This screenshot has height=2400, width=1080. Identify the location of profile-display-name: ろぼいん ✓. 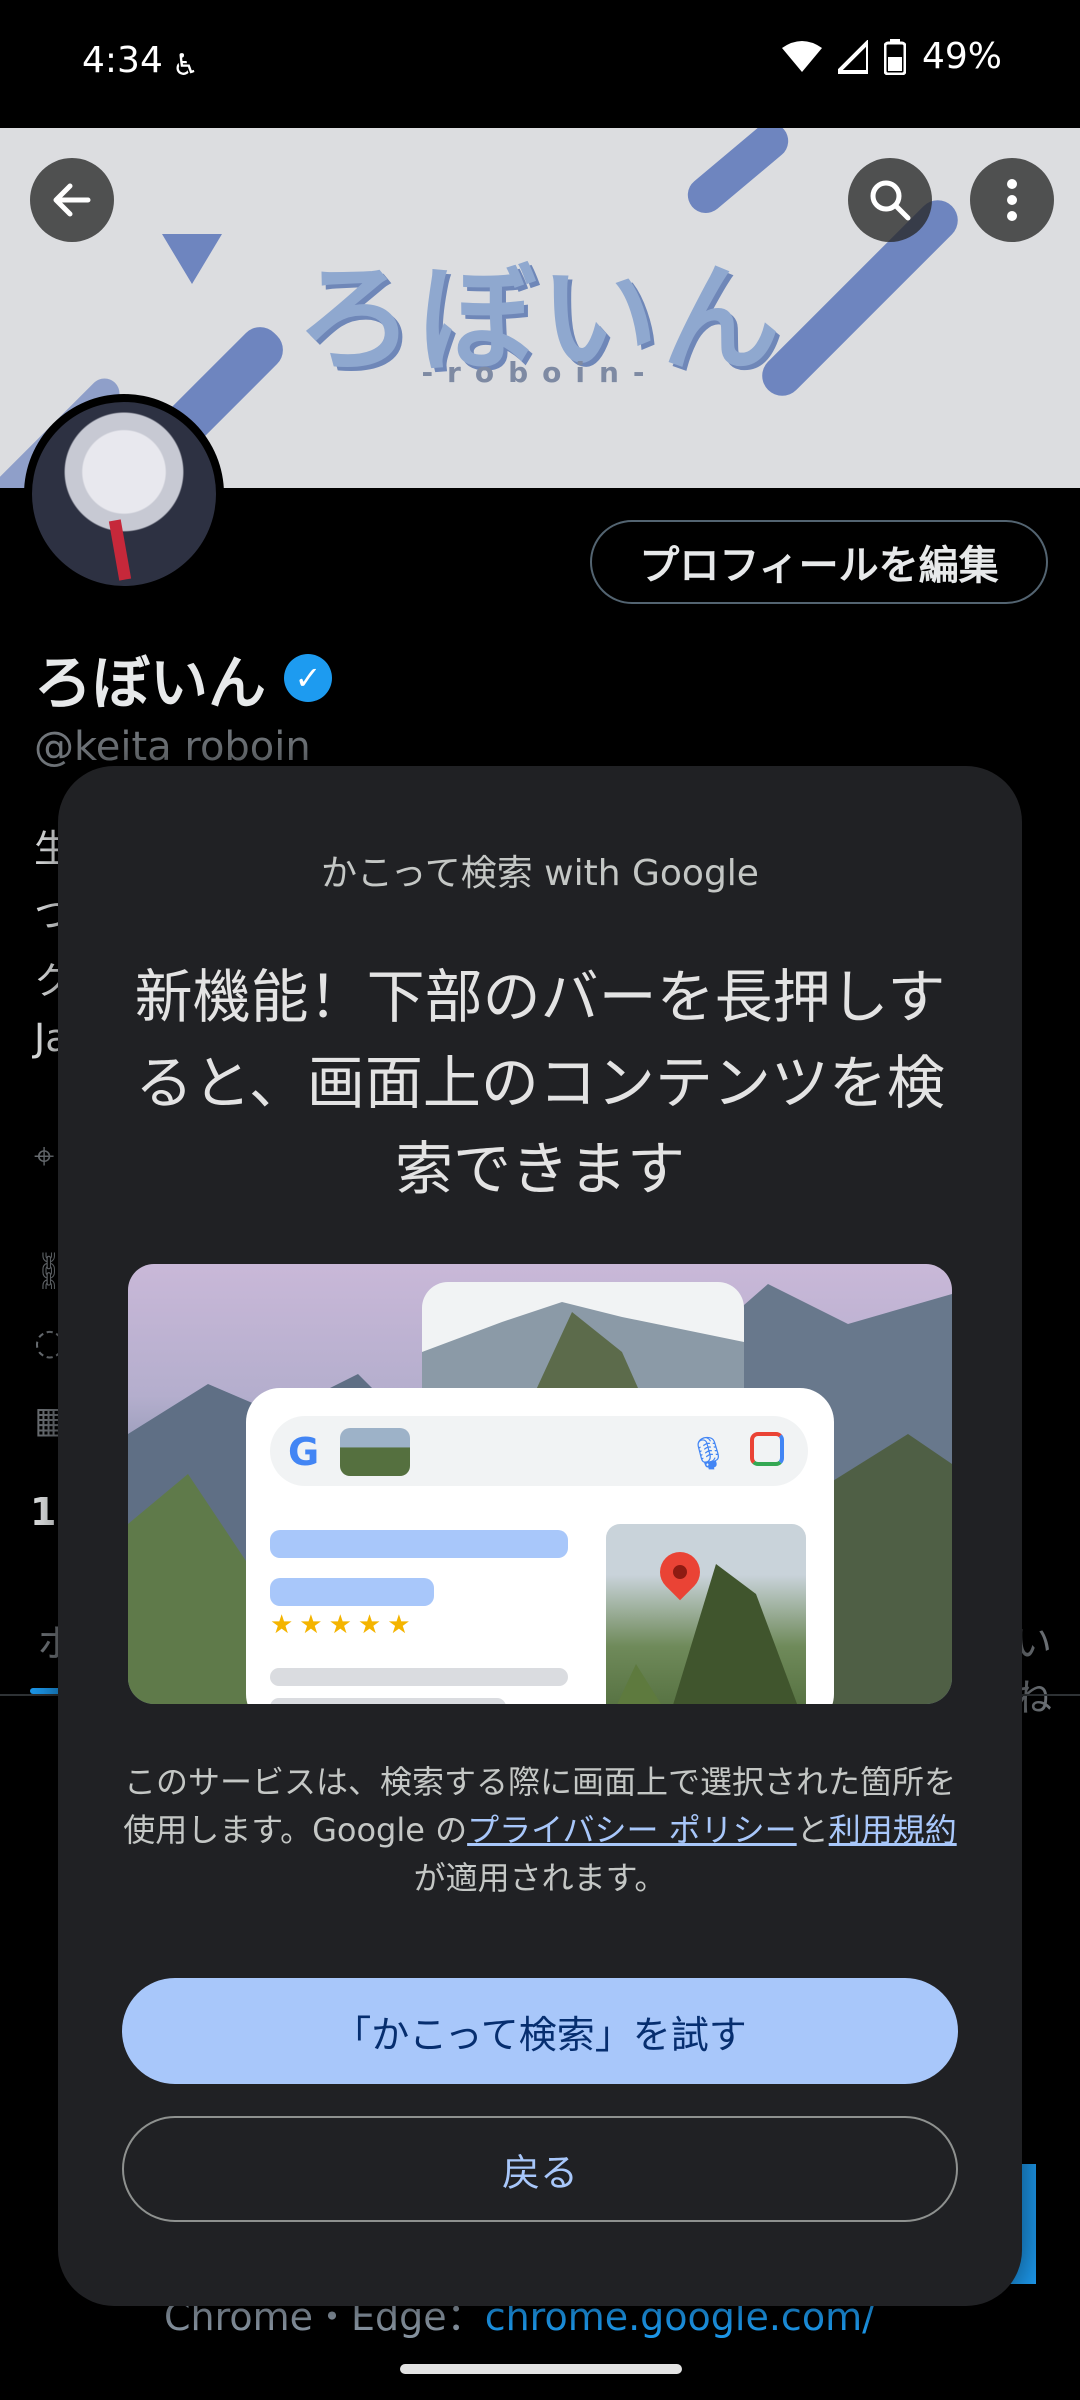
(183, 678).